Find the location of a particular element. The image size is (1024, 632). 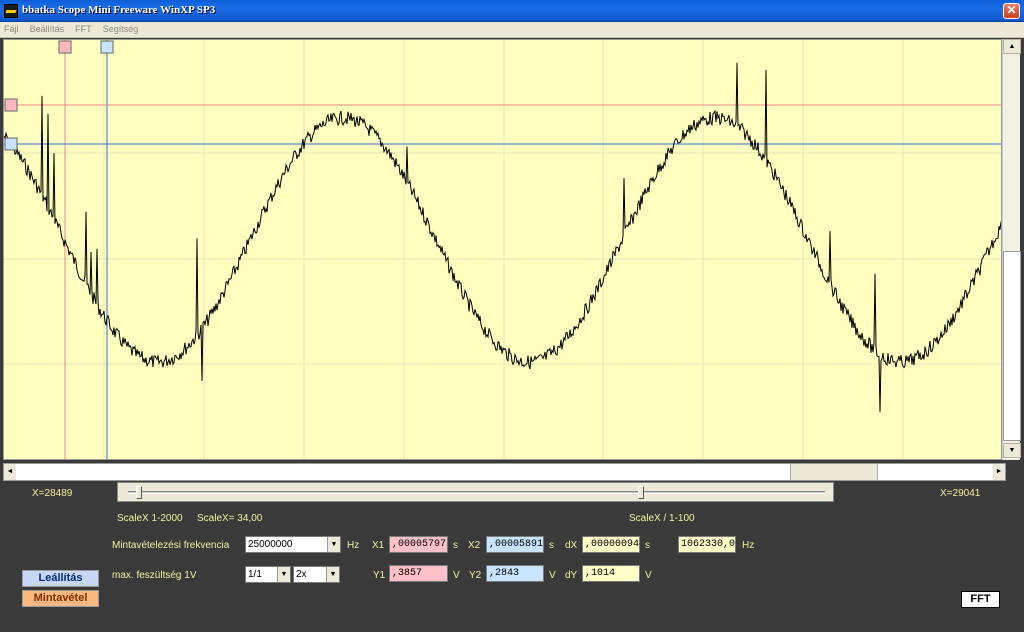

menu-help: Segítség is located at coordinates (121, 28).